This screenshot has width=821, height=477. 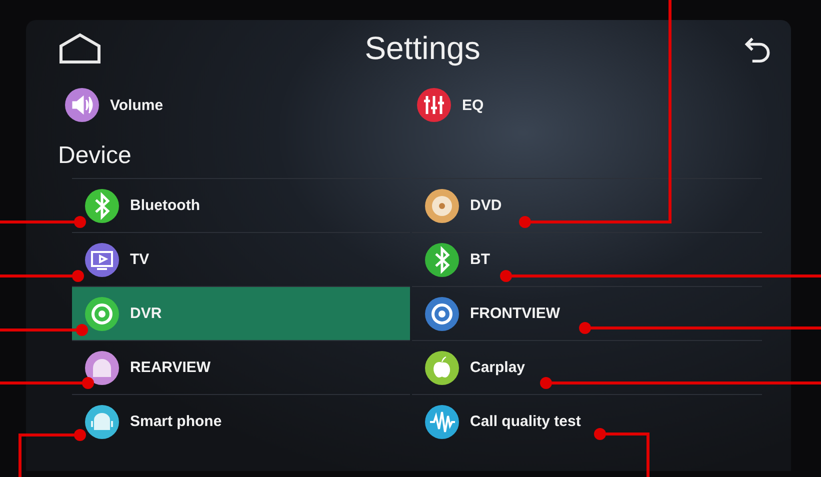 I want to click on tv-icon, so click(x=102, y=260).